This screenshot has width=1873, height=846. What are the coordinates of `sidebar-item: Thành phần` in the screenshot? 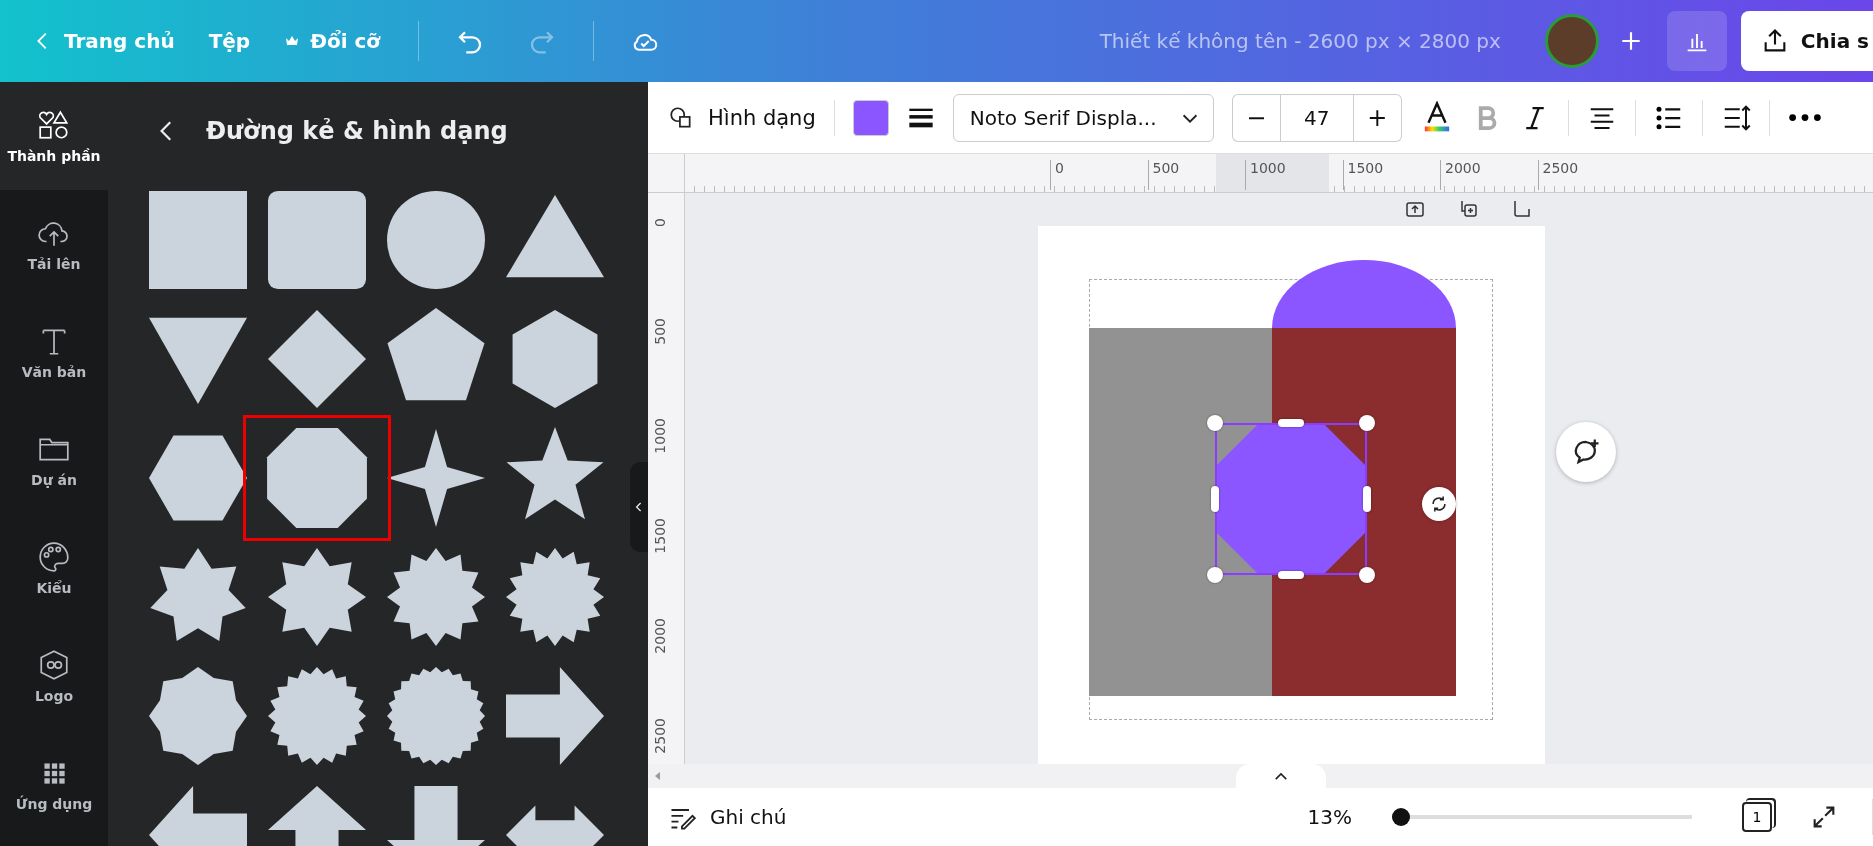 It's located at (54, 136).